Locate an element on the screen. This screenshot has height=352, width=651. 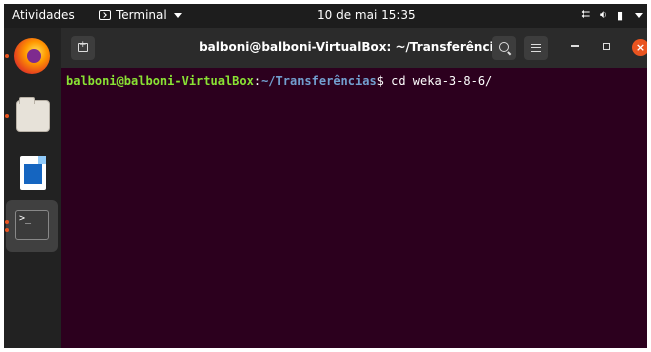
volume-icon: 🔉︎ is located at coordinates (603, 14).